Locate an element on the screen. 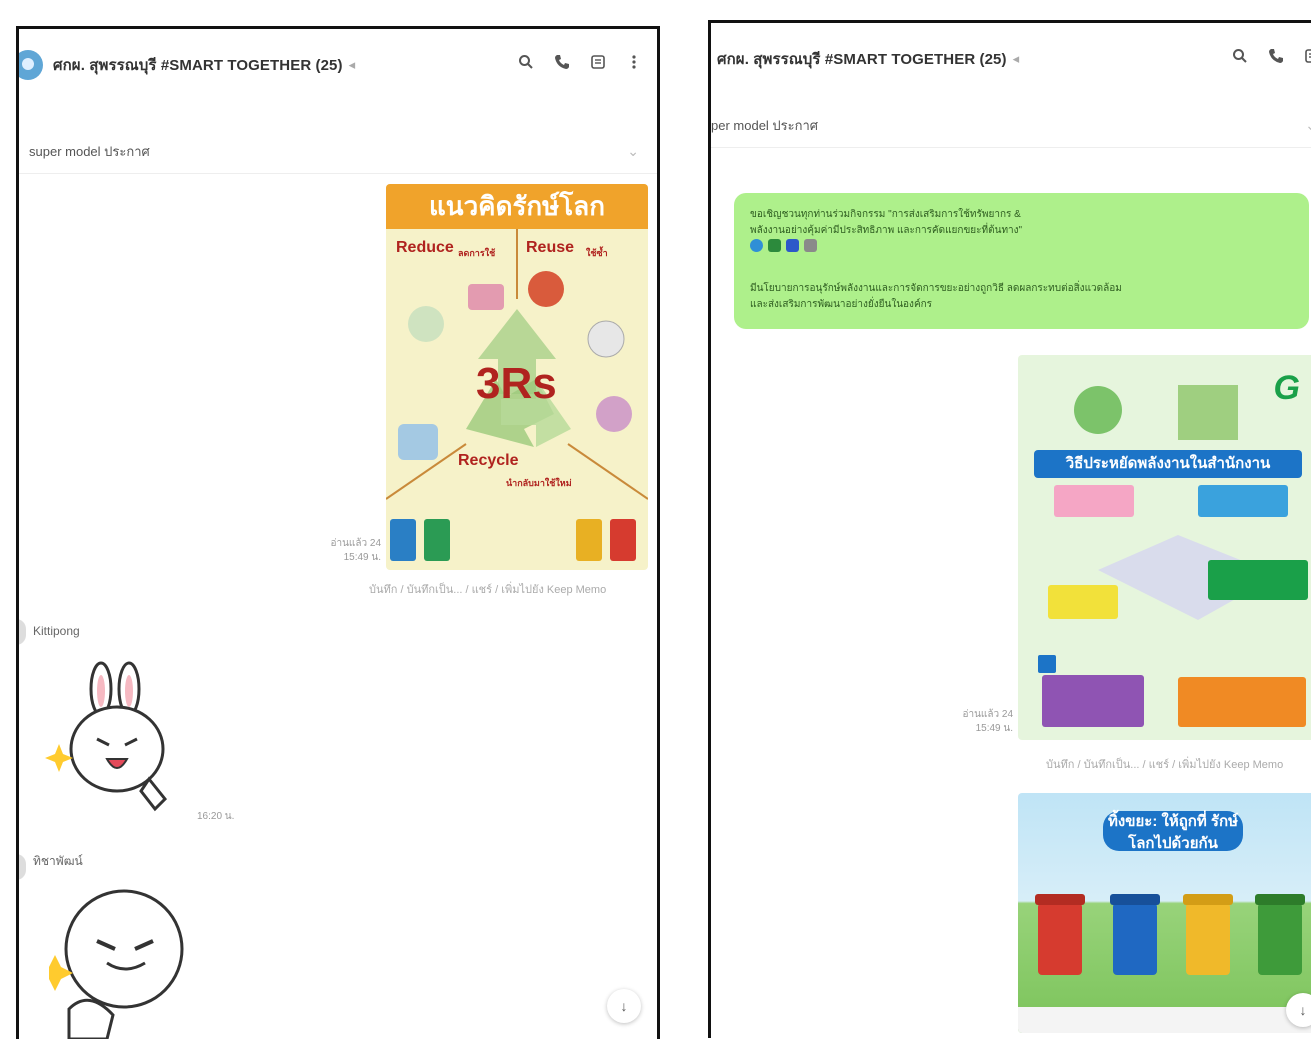 This screenshot has height=1039, width=1311. sticker-time: 16:20 น. is located at coordinates (216, 816).